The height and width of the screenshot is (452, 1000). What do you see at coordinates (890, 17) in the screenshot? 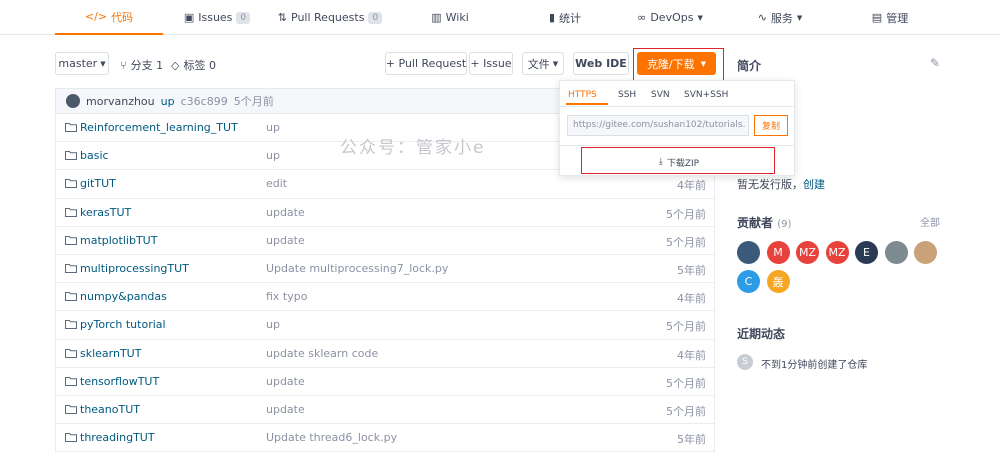
I see `tab-manage: ▤ 管理` at bounding box center [890, 17].